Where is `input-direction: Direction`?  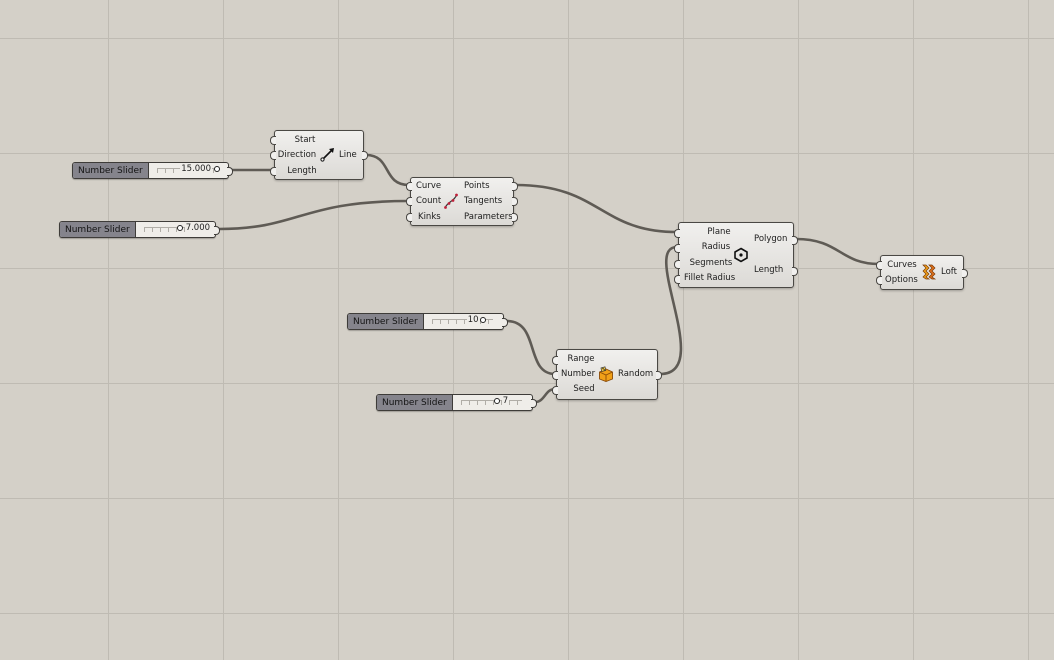 input-direction: Direction is located at coordinates (297, 155).